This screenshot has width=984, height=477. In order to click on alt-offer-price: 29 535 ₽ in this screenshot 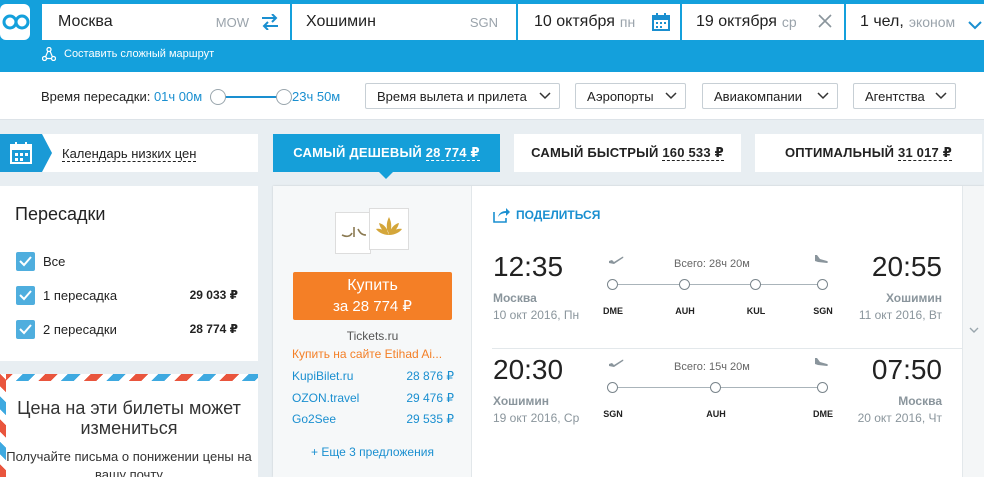, I will do `click(430, 419)`.